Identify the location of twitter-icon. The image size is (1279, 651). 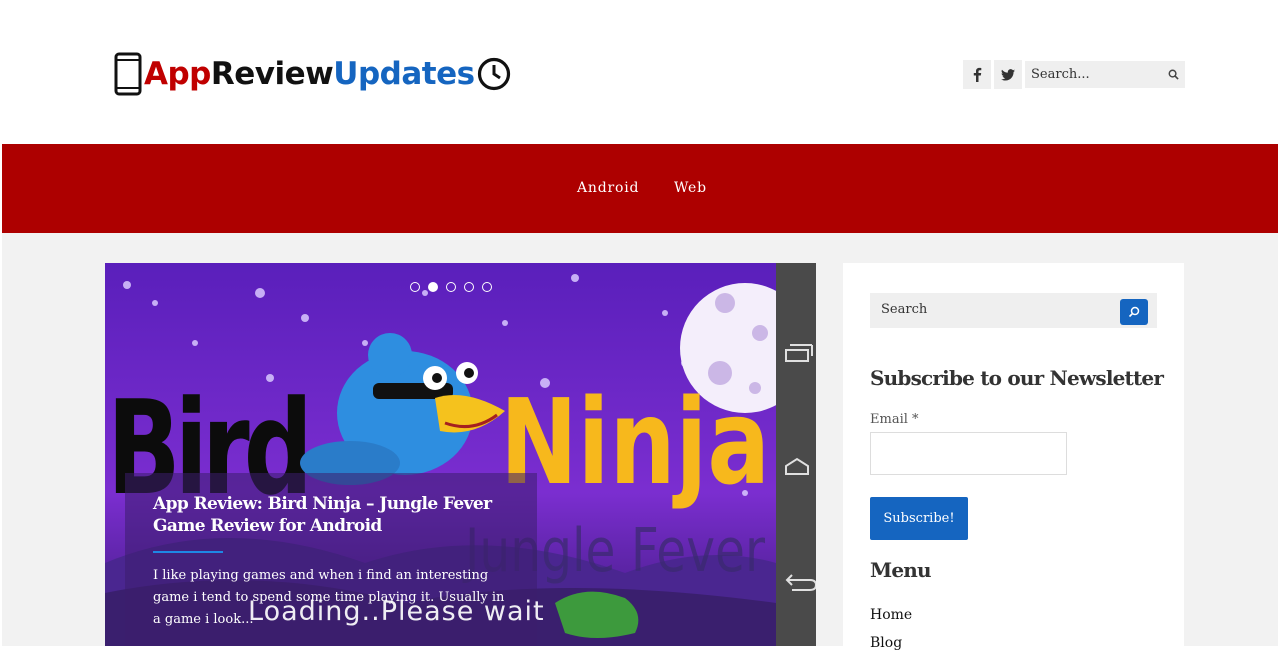
(1008, 74).